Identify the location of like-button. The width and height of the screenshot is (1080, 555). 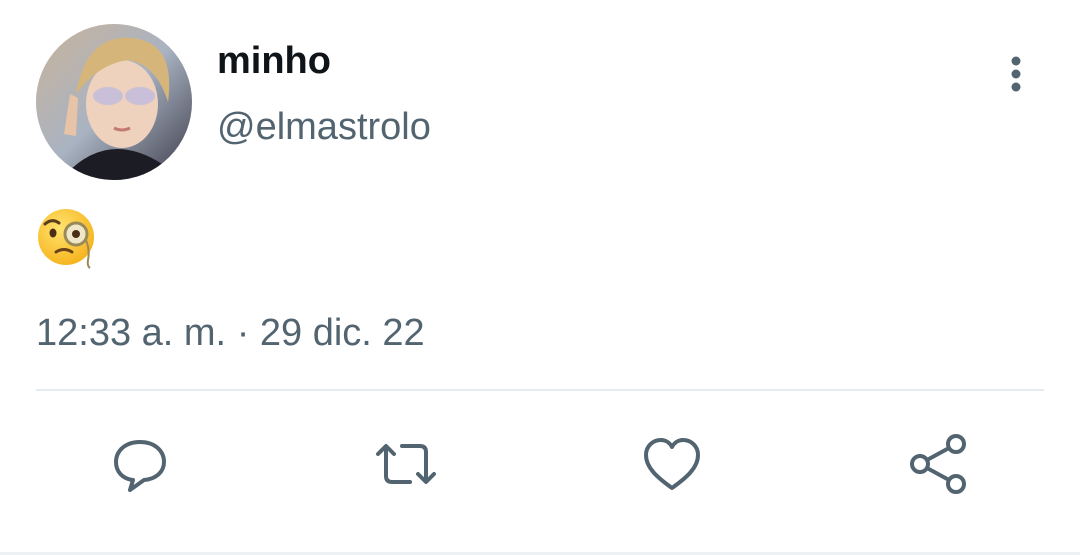
(672, 464).